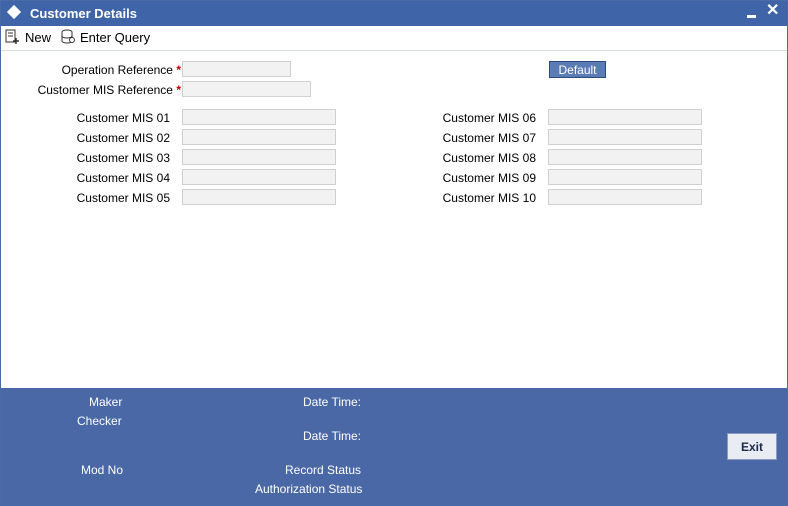 The width and height of the screenshot is (788, 506). What do you see at coordinates (332, 436) in the screenshot?
I see `checker-date-time-label: Date Time:` at bounding box center [332, 436].